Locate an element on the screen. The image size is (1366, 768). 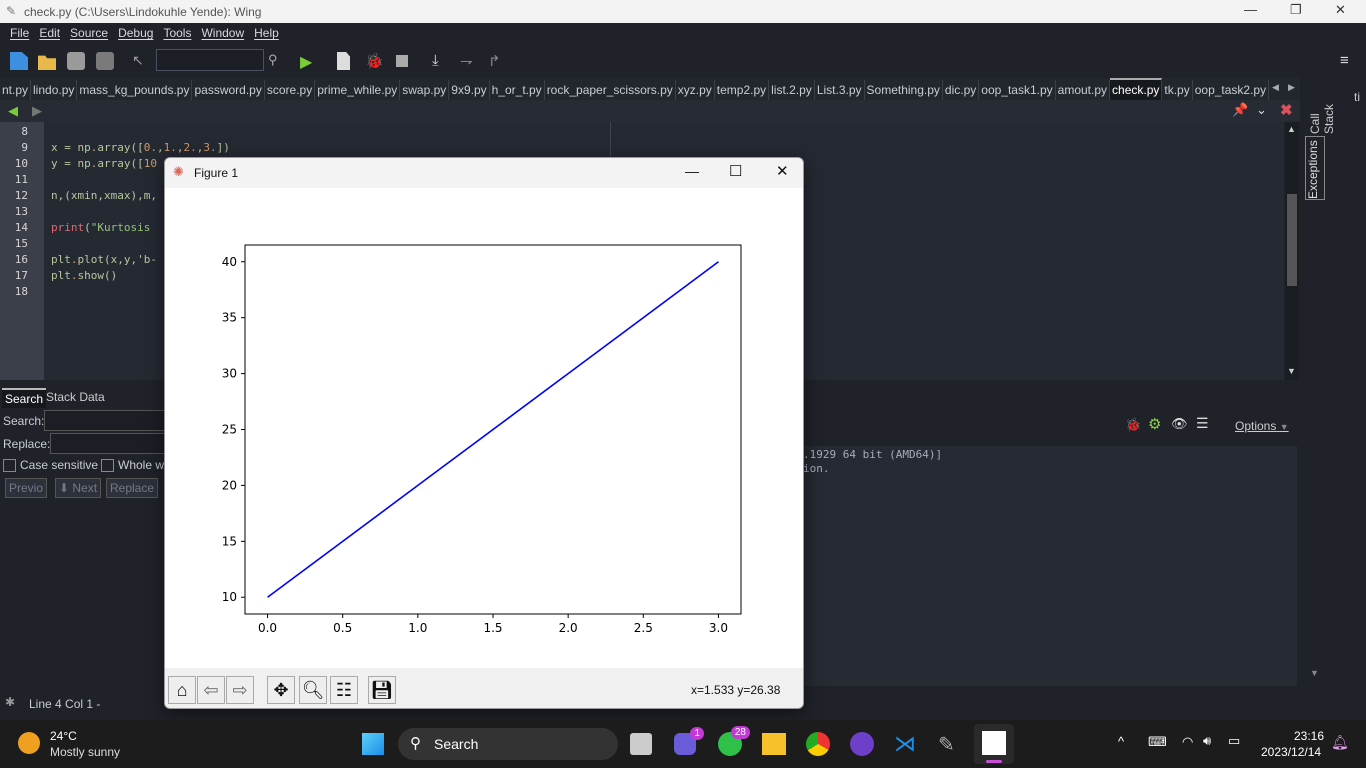
editor-tab: nt.py is located at coordinates (16, 90).